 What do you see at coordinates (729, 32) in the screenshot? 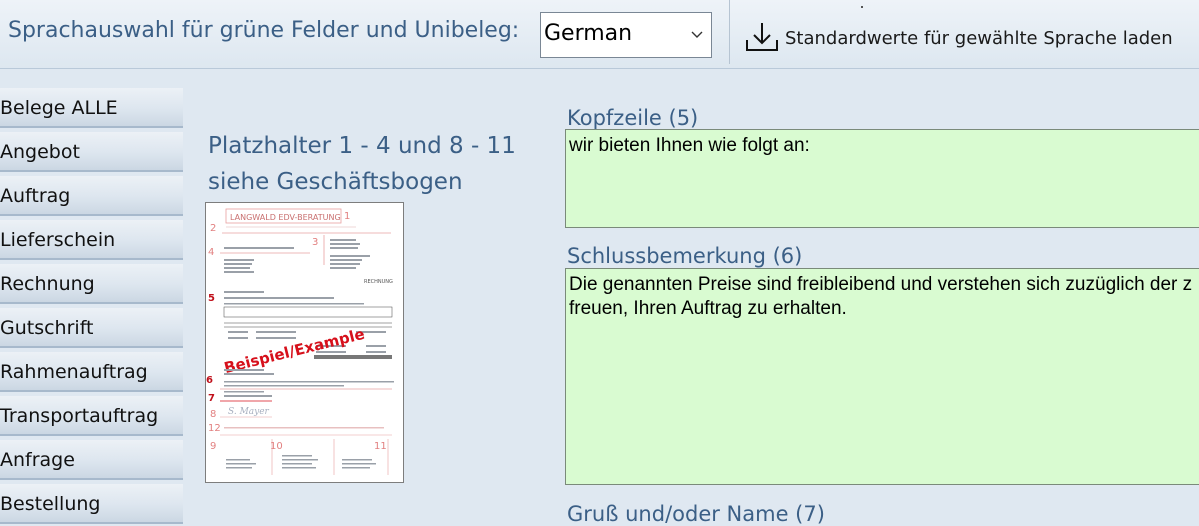
I see `toolbar-separator` at bounding box center [729, 32].